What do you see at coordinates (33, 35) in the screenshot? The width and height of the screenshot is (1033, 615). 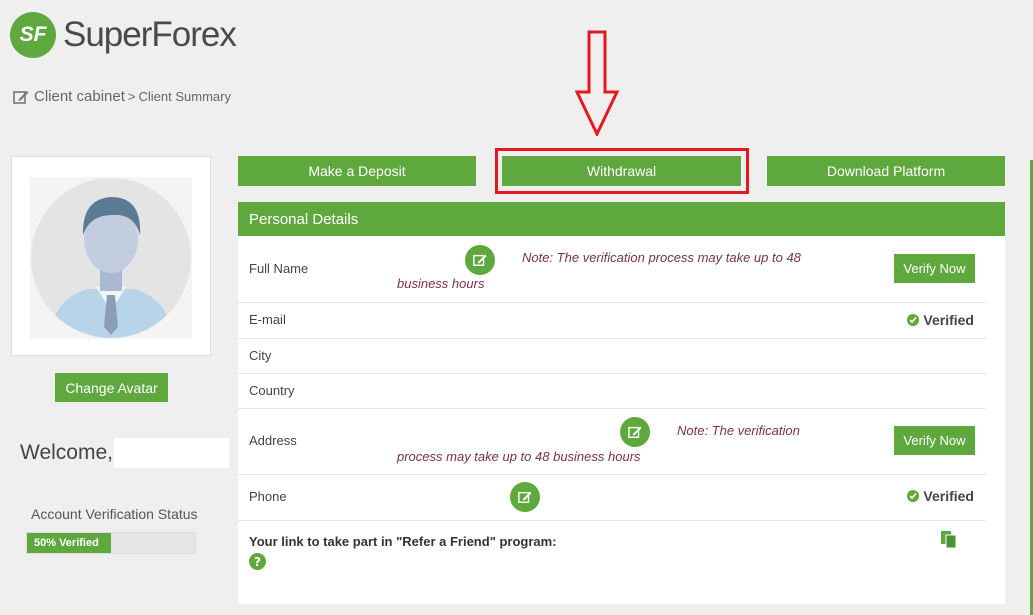 I see `logo-mark: SF` at bounding box center [33, 35].